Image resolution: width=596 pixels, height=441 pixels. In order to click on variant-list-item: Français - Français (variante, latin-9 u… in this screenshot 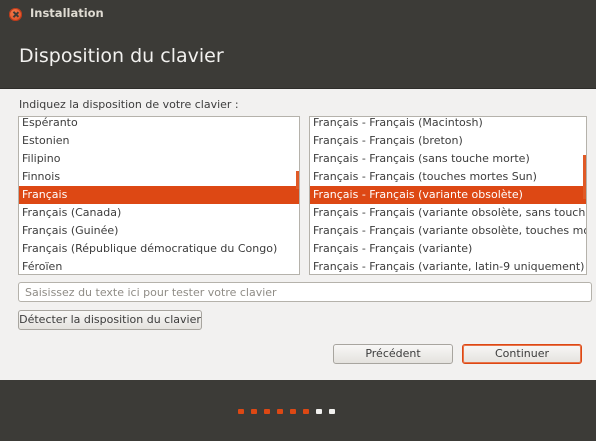, I will do `click(448, 266)`.